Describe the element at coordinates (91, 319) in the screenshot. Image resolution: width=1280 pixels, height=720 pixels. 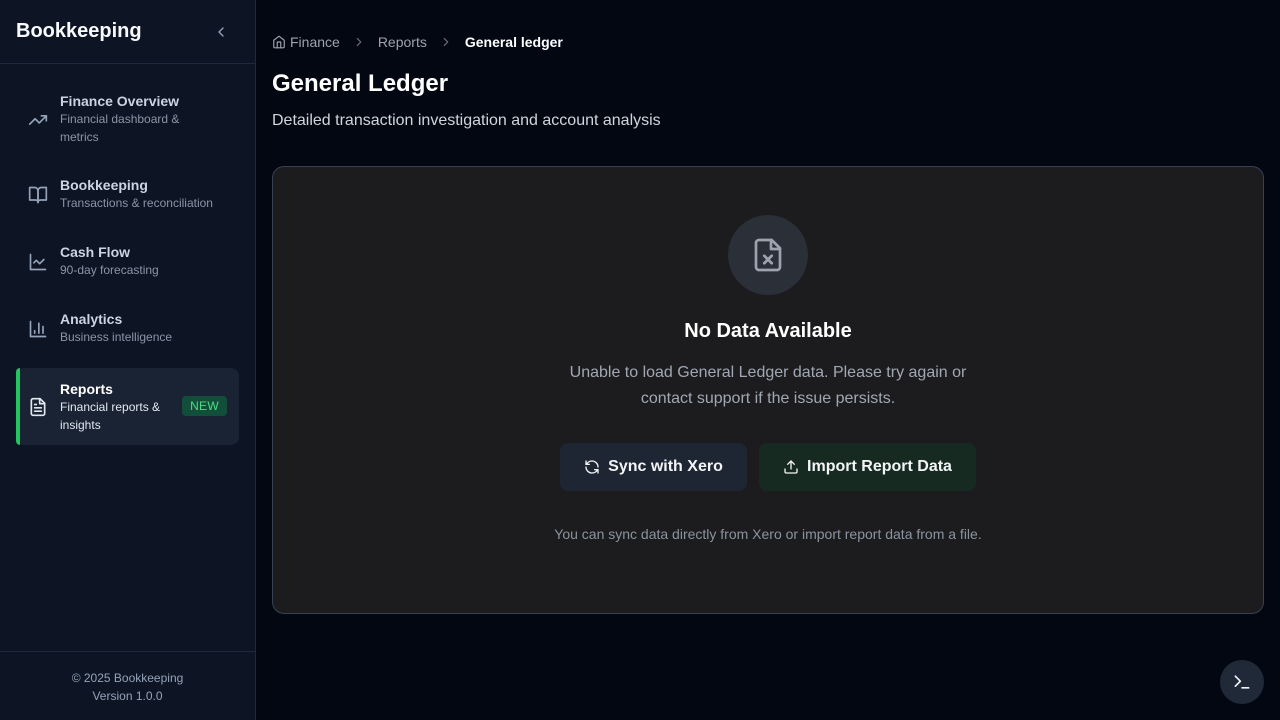
I see `sidebar-item-label: Analytics` at that location.